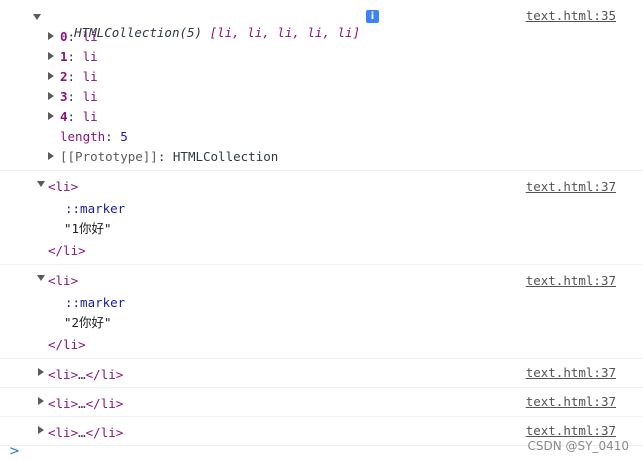  What do you see at coordinates (285, 32) in the screenshot?
I see `collection-preview: [li, li, li, li, li]` at bounding box center [285, 32].